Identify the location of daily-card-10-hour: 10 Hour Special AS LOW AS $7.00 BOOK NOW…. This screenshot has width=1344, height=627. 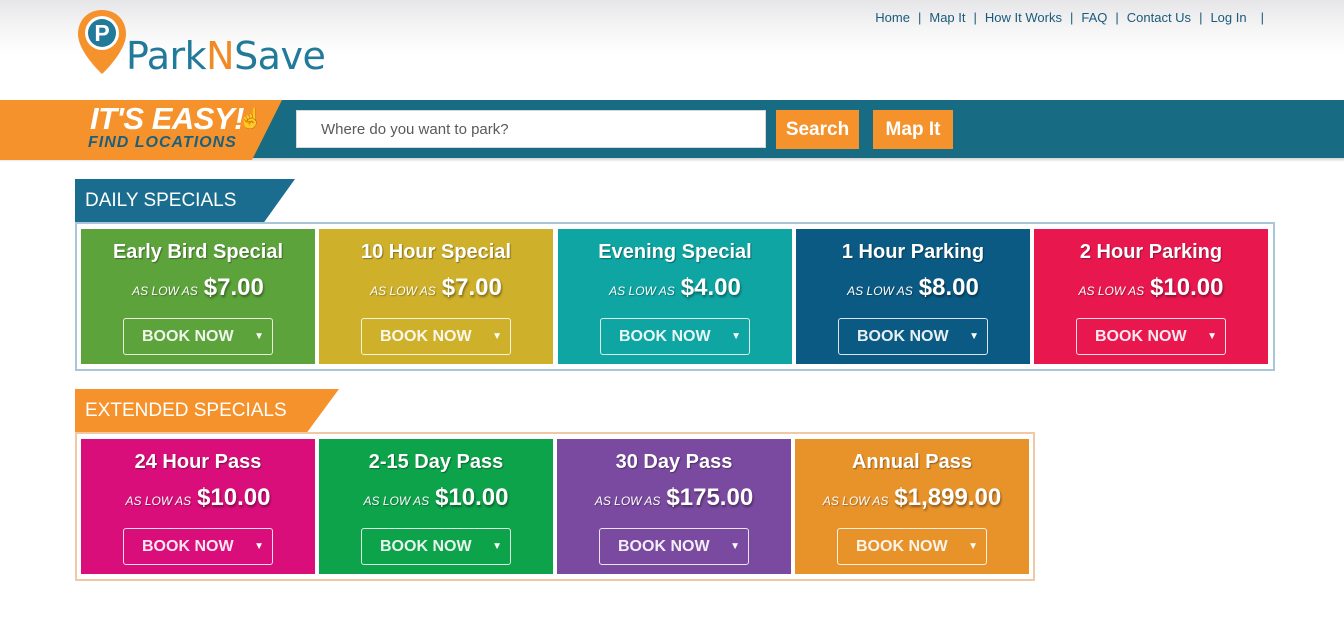
(436, 296).